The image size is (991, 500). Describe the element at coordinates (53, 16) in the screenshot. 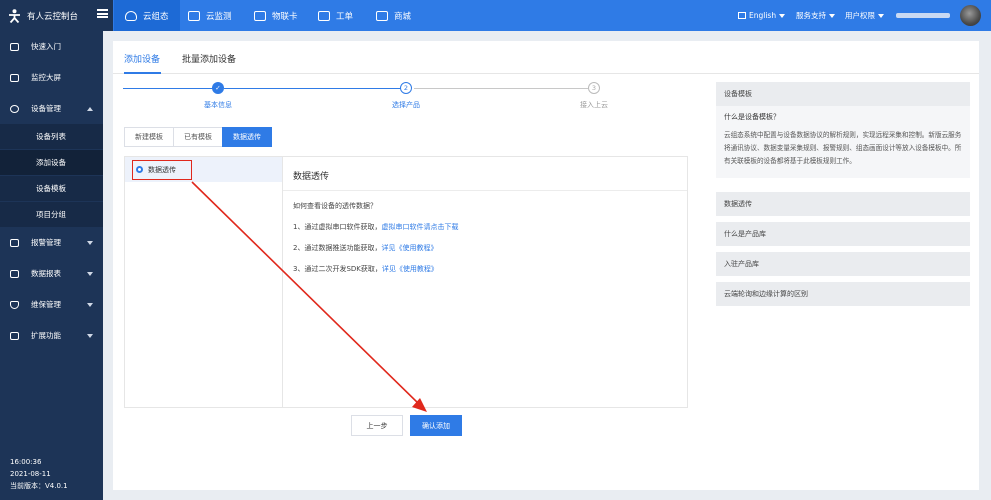

I see `brand-name: 有人云控制台` at that location.